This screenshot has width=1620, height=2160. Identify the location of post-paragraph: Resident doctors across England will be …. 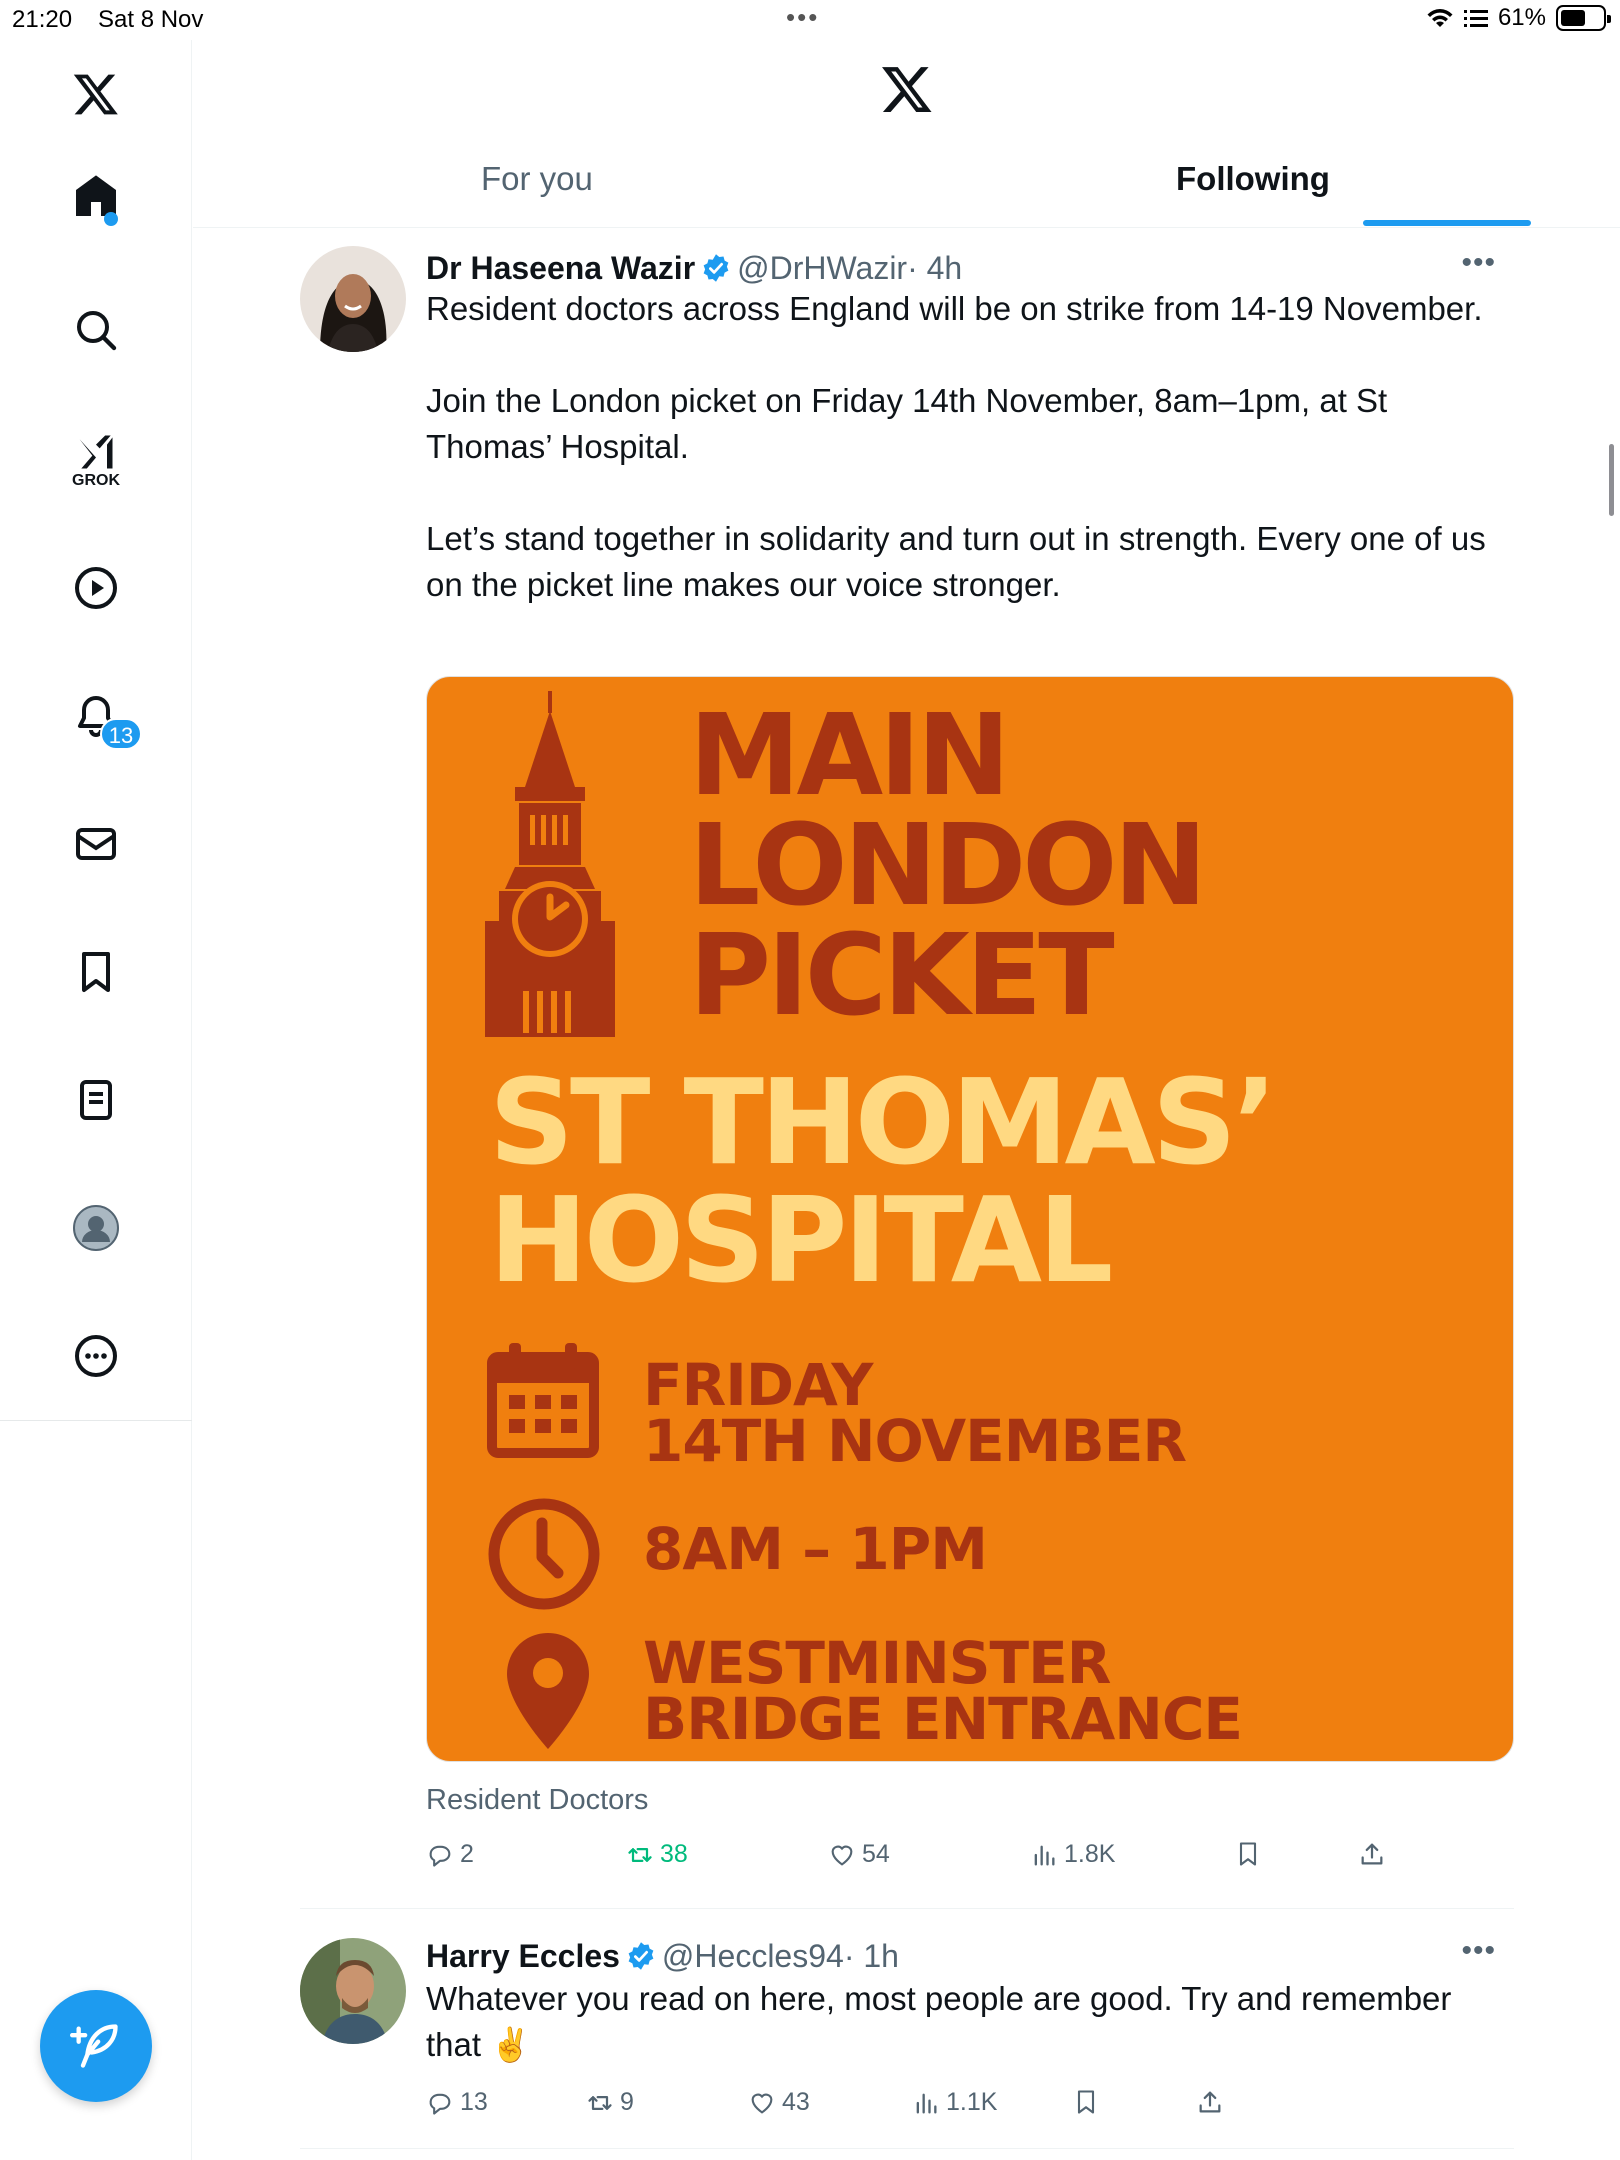
(954, 308).